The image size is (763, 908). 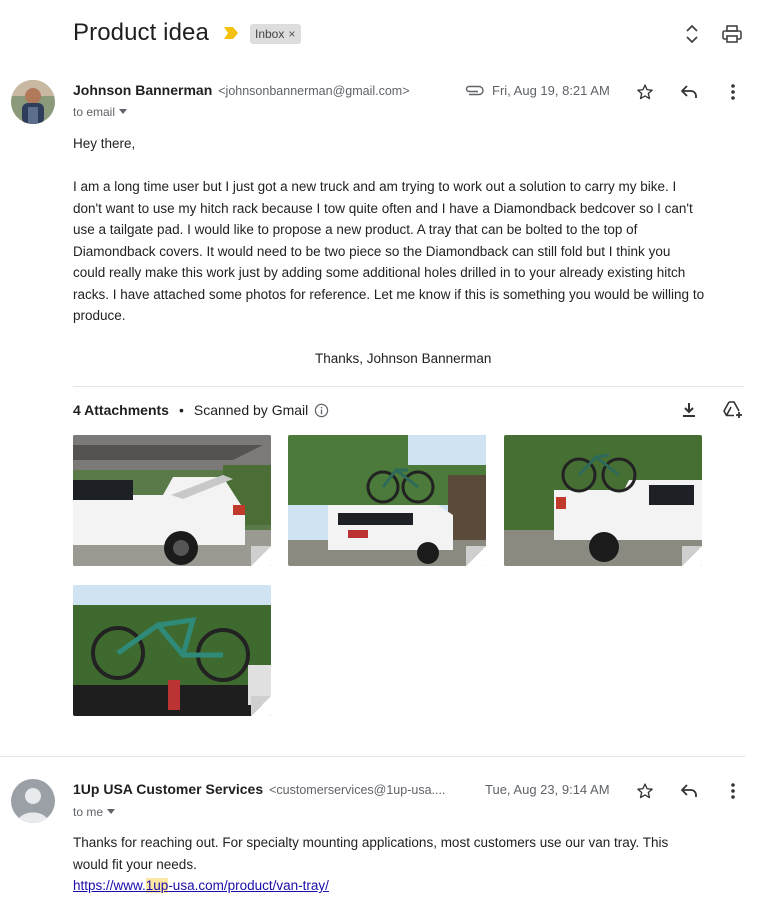 What do you see at coordinates (733, 410) in the screenshot?
I see `add-to-drive-icon` at bounding box center [733, 410].